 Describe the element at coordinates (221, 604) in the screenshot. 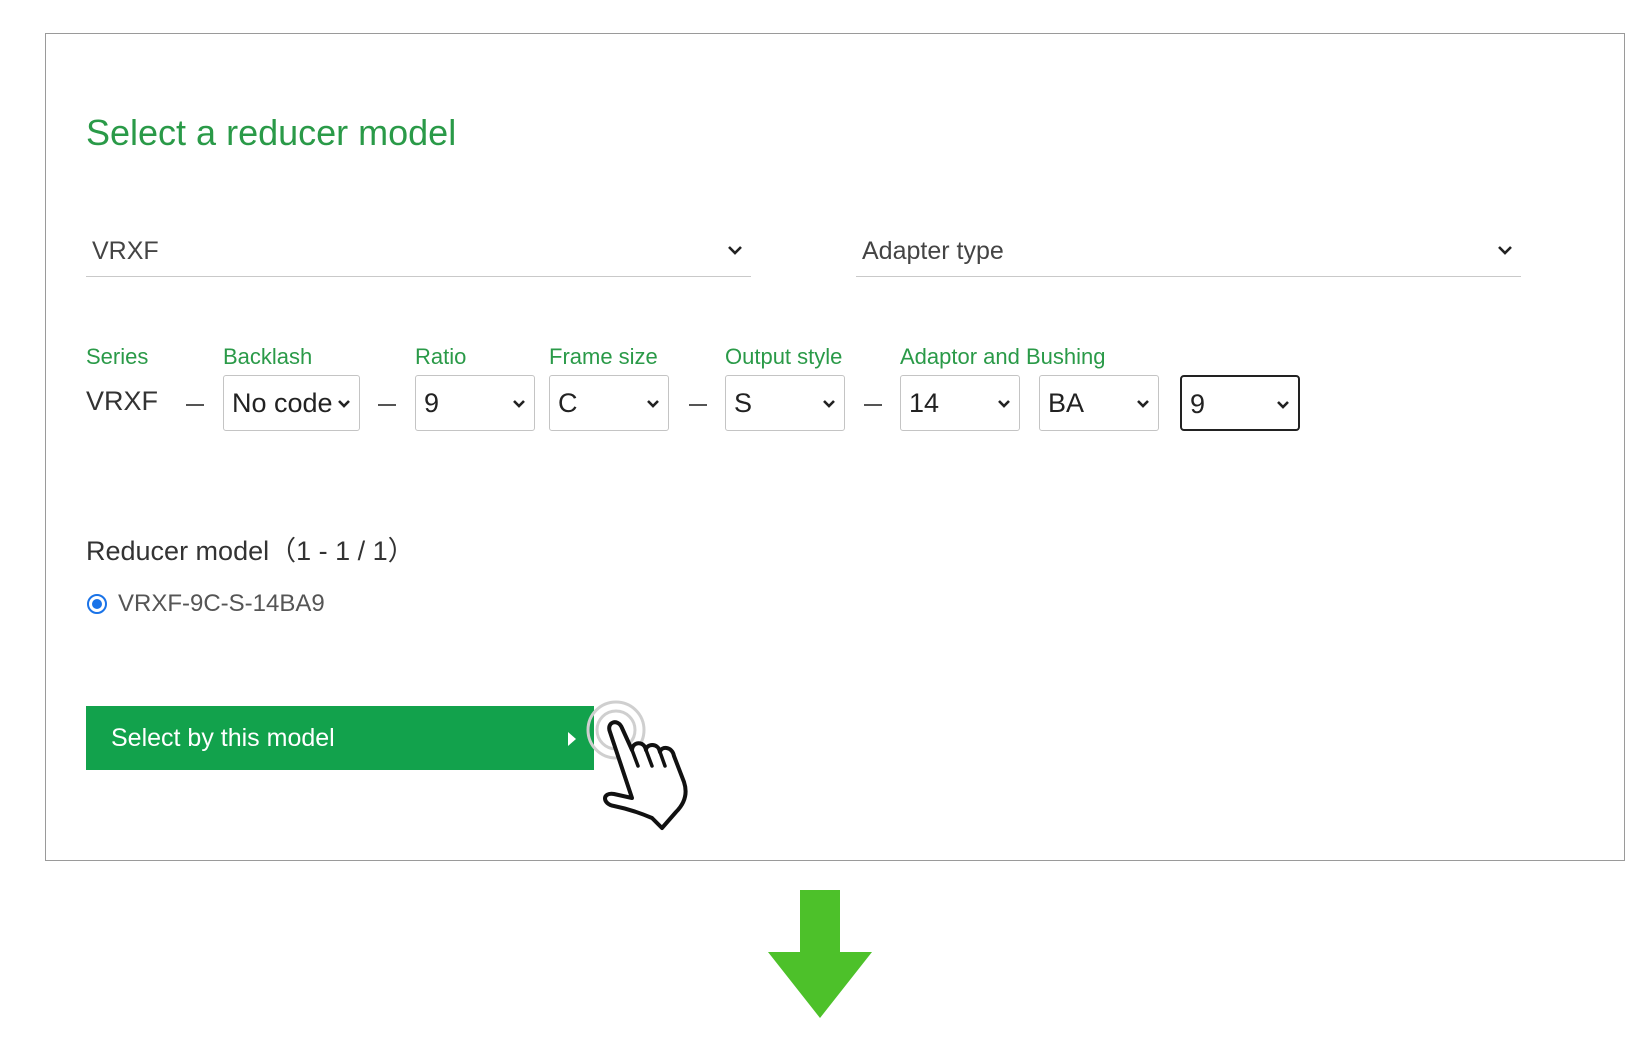

I see `model-radio-label: VRXF-9C-S-14BA9` at that location.